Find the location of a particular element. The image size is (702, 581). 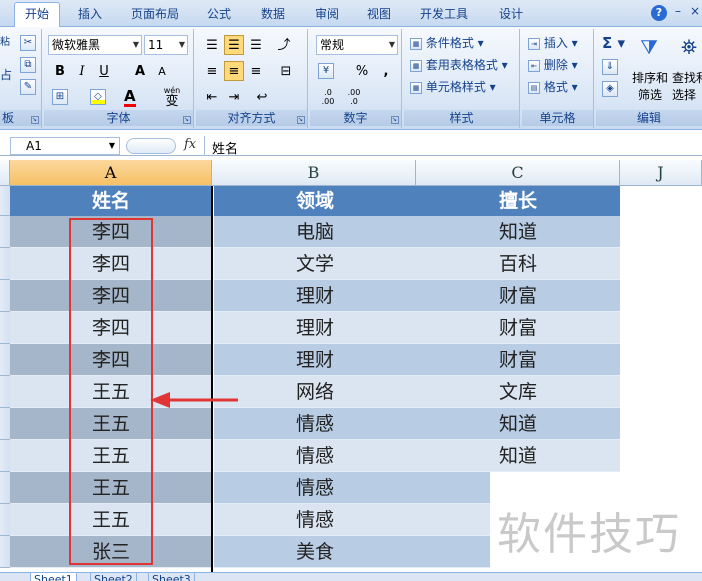

bold-button: B is located at coordinates (60, 71).